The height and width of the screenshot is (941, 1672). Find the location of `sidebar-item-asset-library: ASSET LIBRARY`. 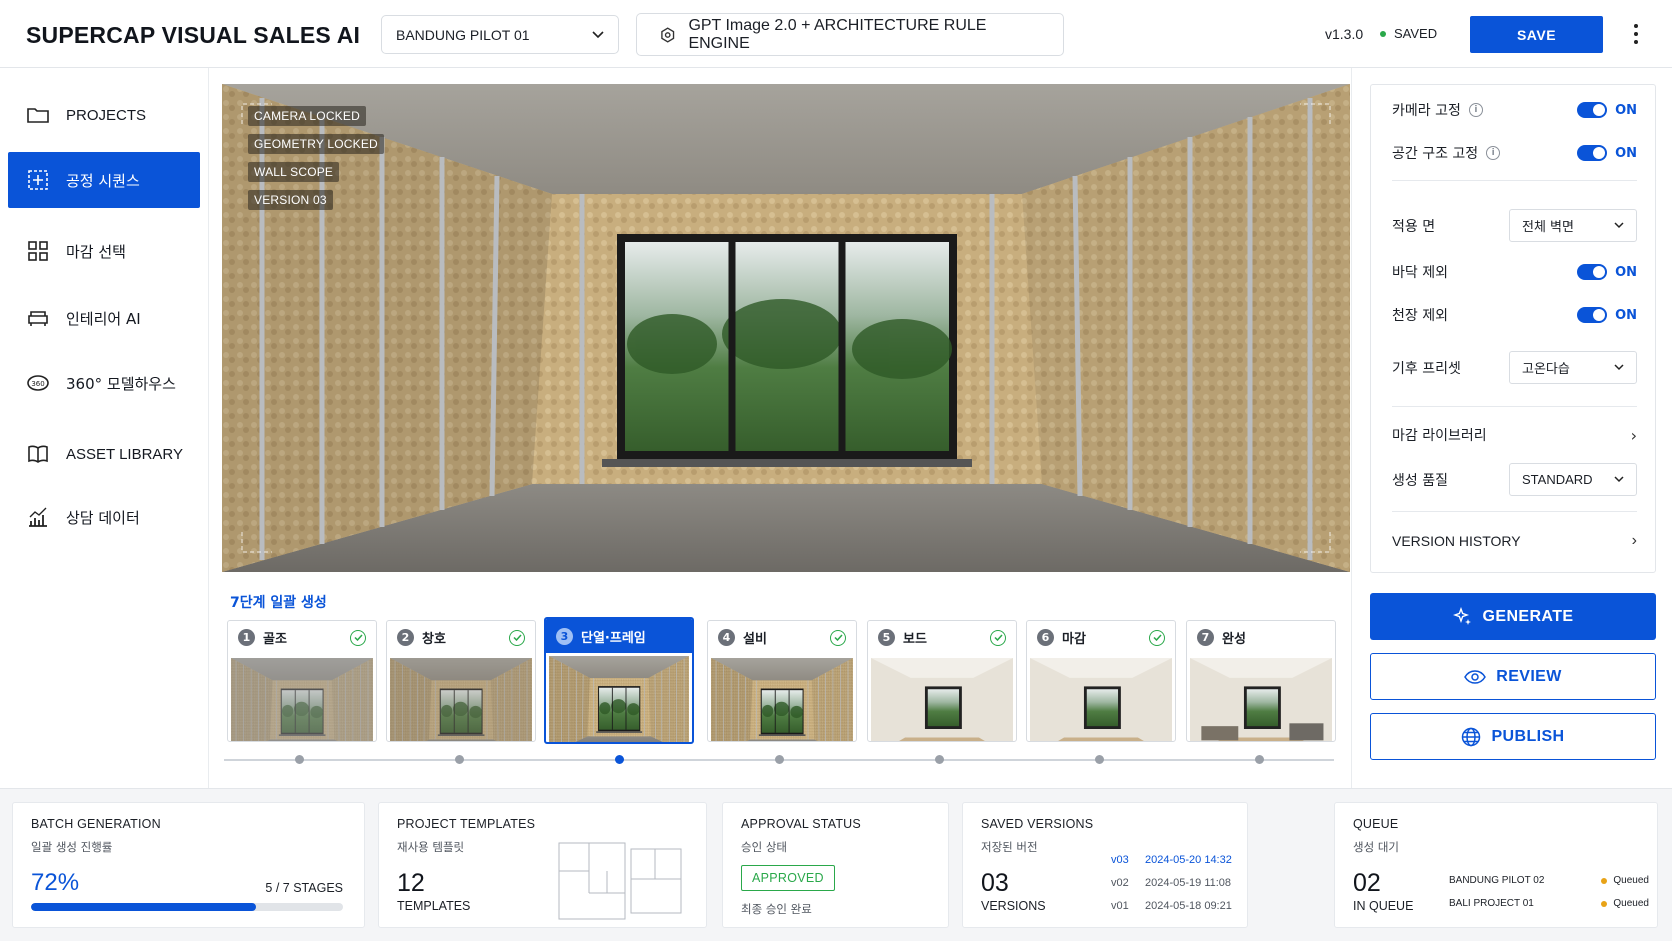

sidebar-item-asset-library: ASSET LIBRARY is located at coordinates (104, 454).